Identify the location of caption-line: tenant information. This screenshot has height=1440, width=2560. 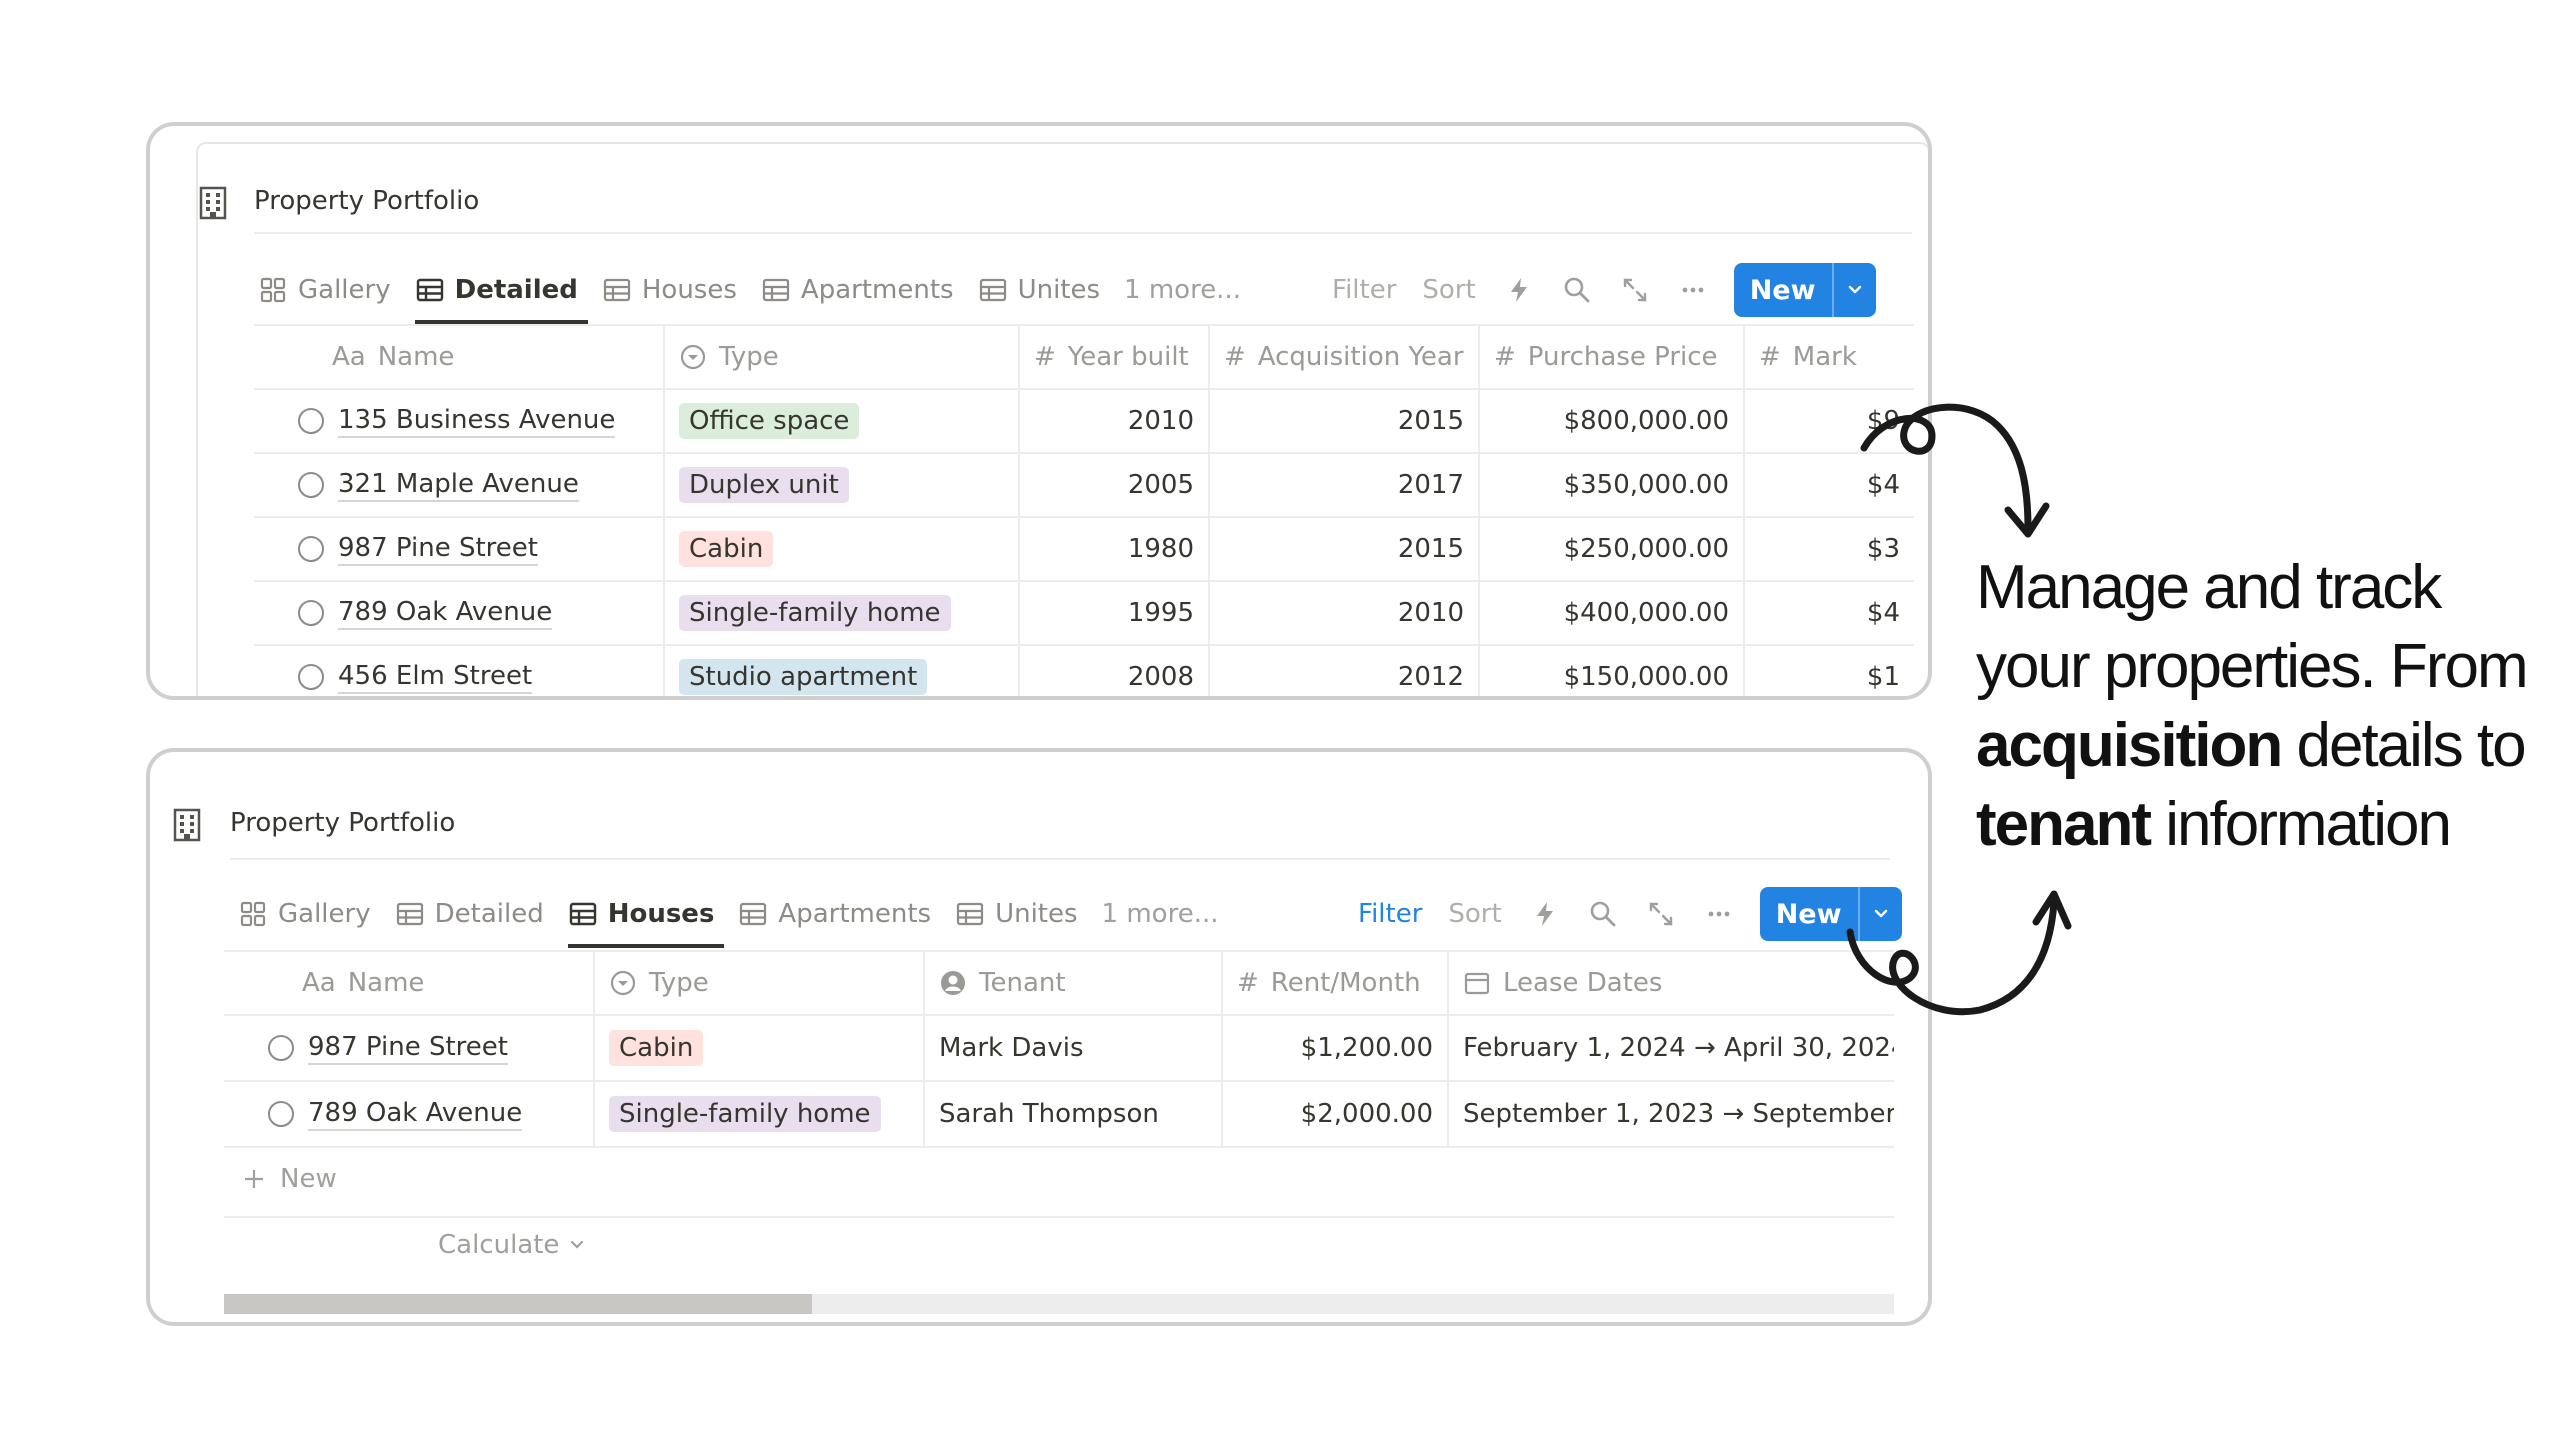
(2266, 824).